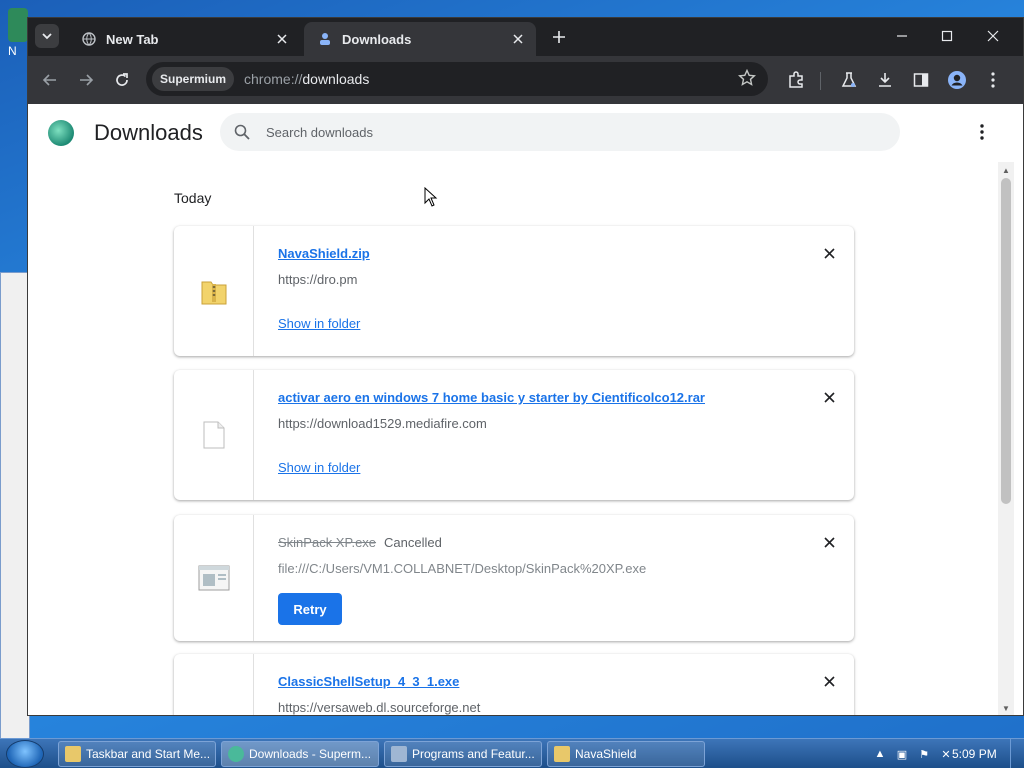 The width and height of the screenshot is (1024, 768). What do you see at coordinates (1006, 170) in the screenshot?
I see `scroll-up-arrow-icon: ▲` at bounding box center [1006, 170].